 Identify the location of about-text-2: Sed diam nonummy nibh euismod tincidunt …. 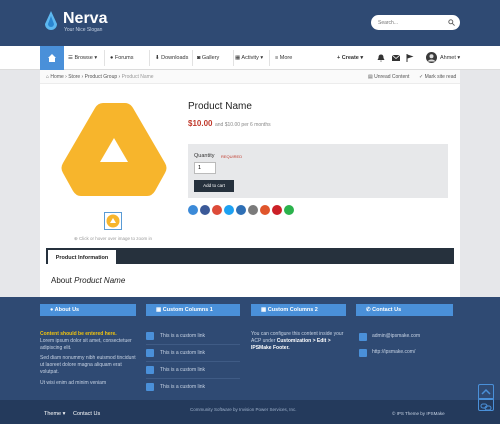
(88, 365).